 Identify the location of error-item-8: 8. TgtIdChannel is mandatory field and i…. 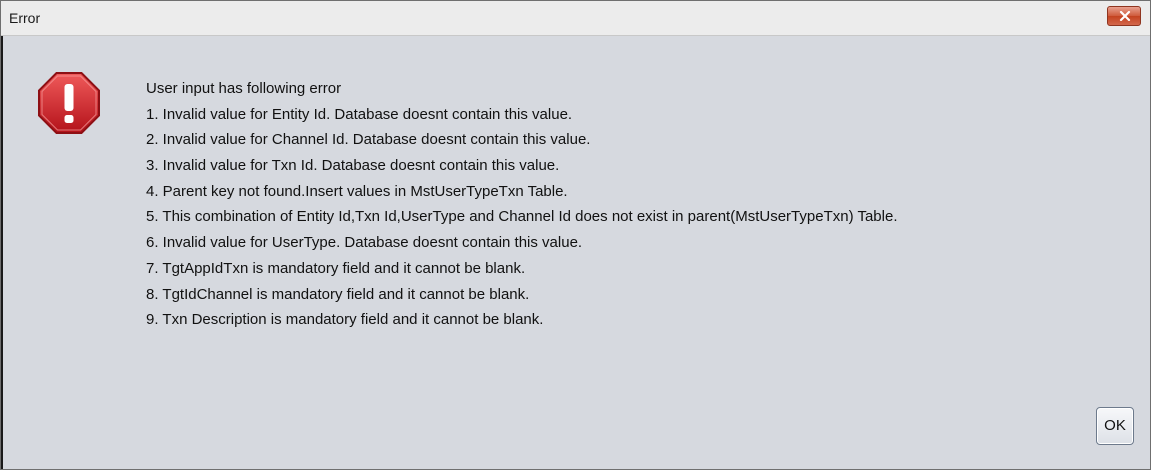
(338, 294).